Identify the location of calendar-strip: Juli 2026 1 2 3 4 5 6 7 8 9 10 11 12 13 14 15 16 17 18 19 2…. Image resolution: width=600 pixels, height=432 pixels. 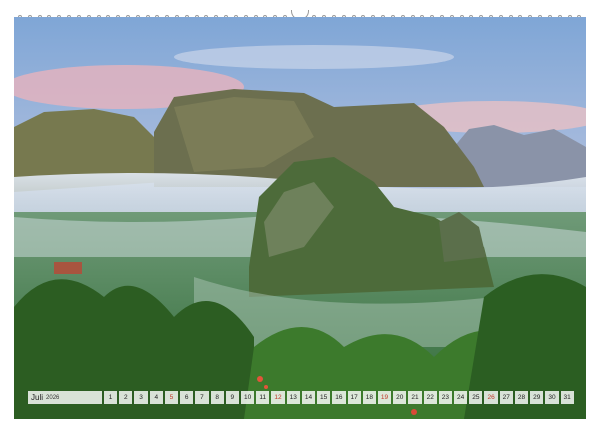
(301, 397).